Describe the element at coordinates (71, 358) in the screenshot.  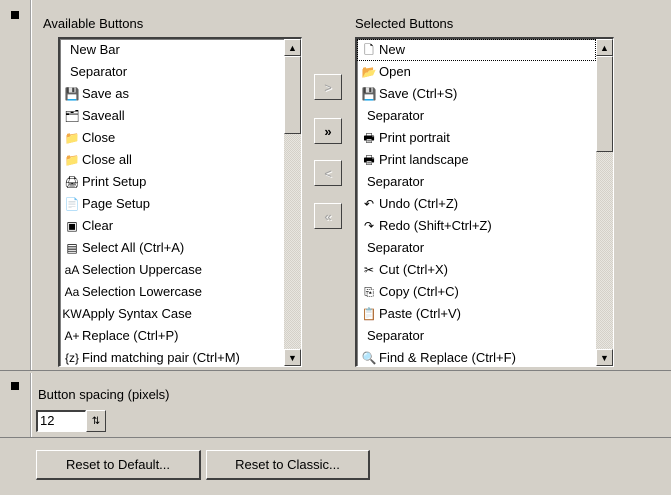
I see `matching-pair-icon: {z}` at that location.